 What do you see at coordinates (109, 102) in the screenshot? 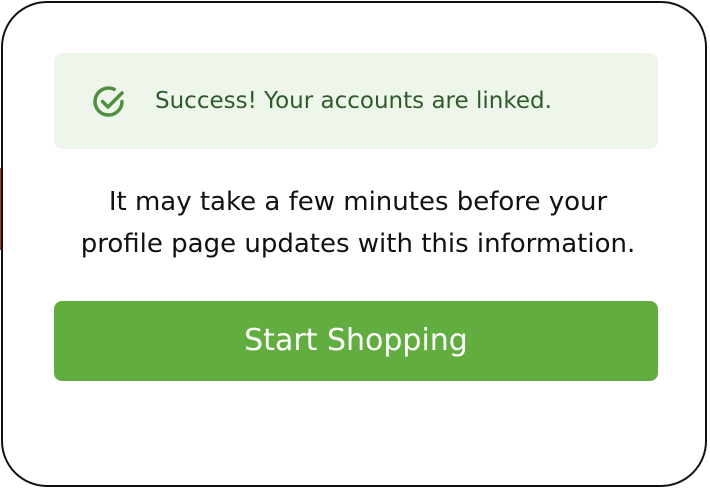
I see `check-circle-icon` at bounding box center [109, 102].